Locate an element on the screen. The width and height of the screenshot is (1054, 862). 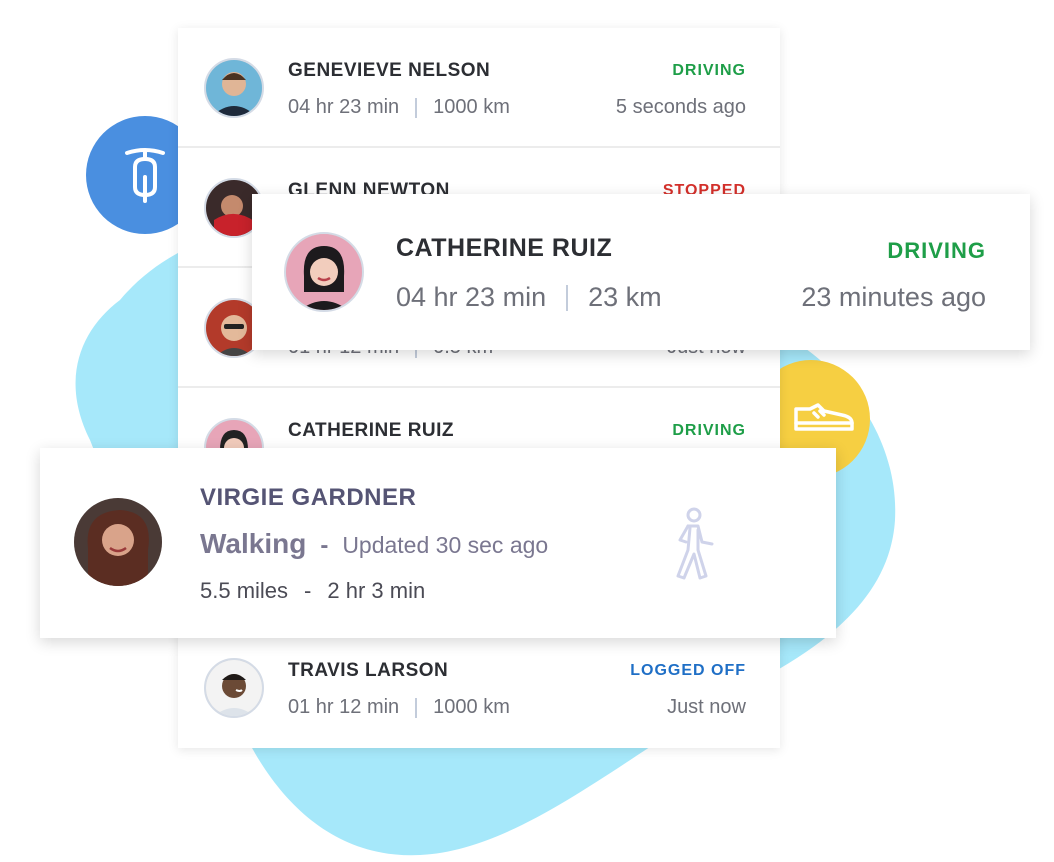
activity-label: Walking is located at coordinates (253, 543).